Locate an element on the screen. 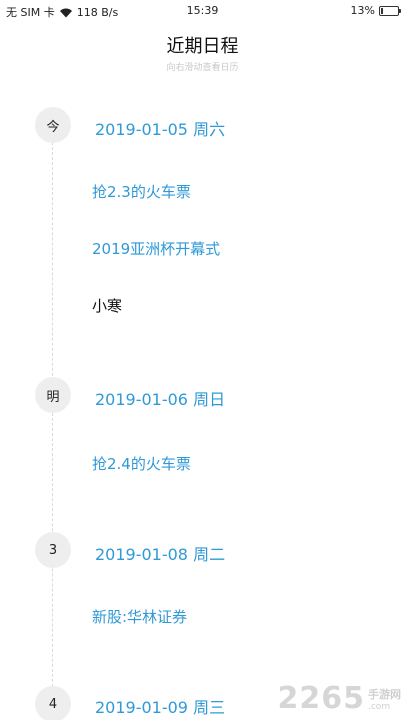 The image size is (405, 720). event-item: 小寒 is located at coordinates (107, 305).